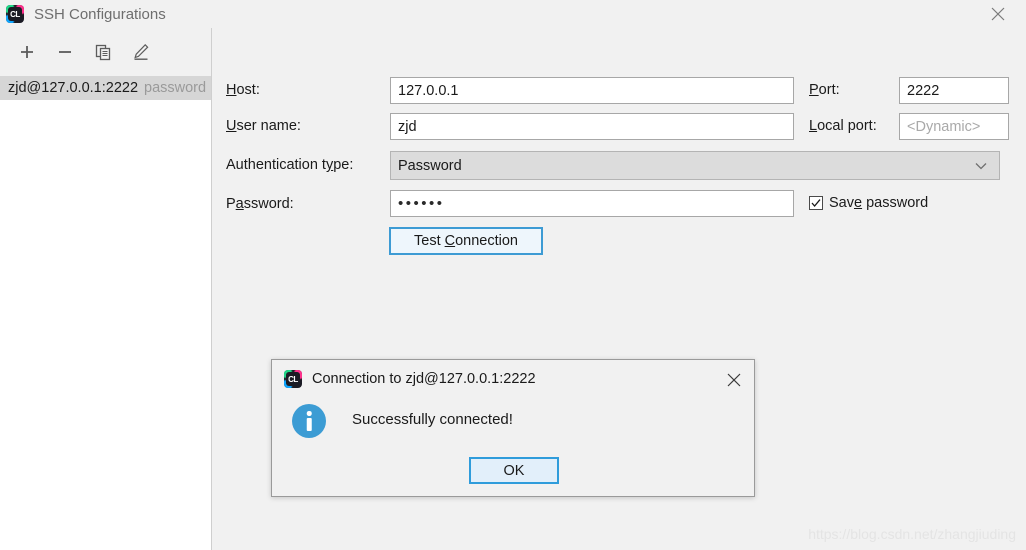 The width and height of the screenshot is (1026, 550). Describe the element at coordinates (843, 126) in the screenshot. I see `local-port-label: Local port:` at that location.